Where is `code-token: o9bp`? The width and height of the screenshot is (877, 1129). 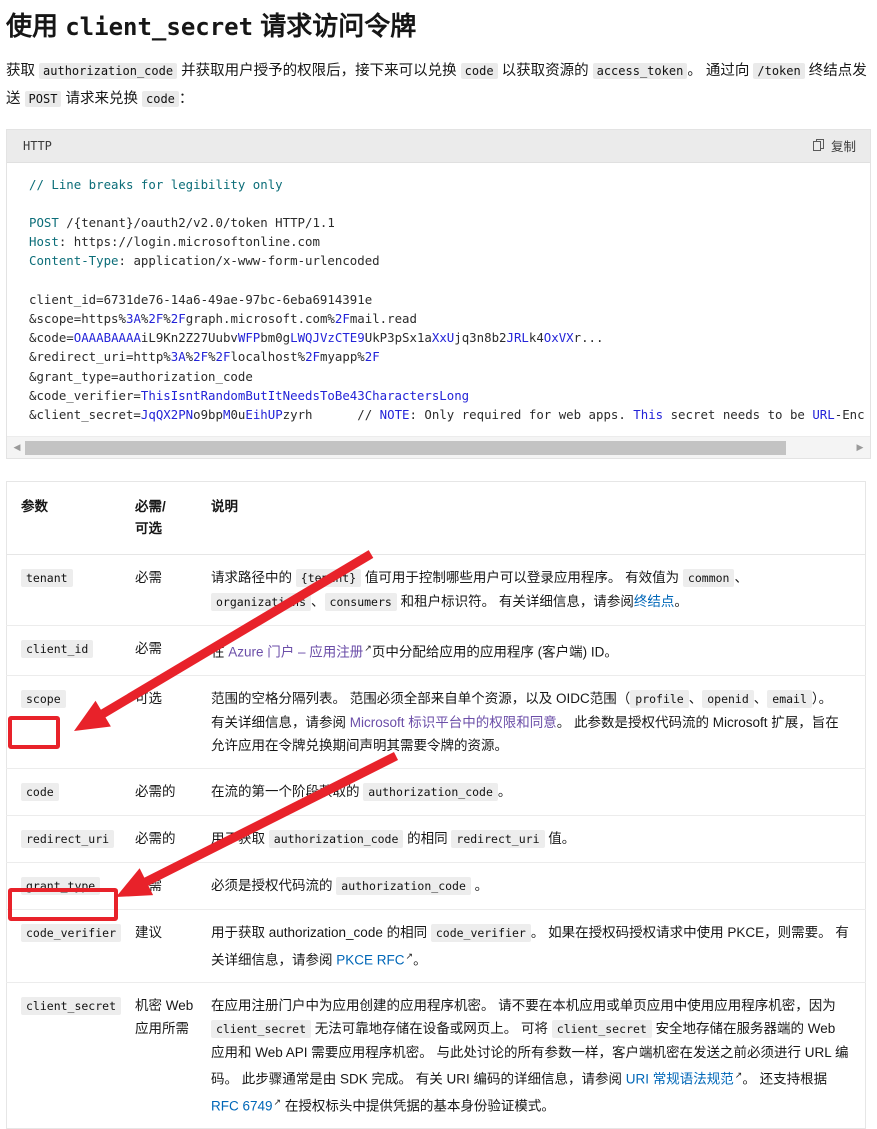 code-token: o9bp is located at coordinates (208, 414).